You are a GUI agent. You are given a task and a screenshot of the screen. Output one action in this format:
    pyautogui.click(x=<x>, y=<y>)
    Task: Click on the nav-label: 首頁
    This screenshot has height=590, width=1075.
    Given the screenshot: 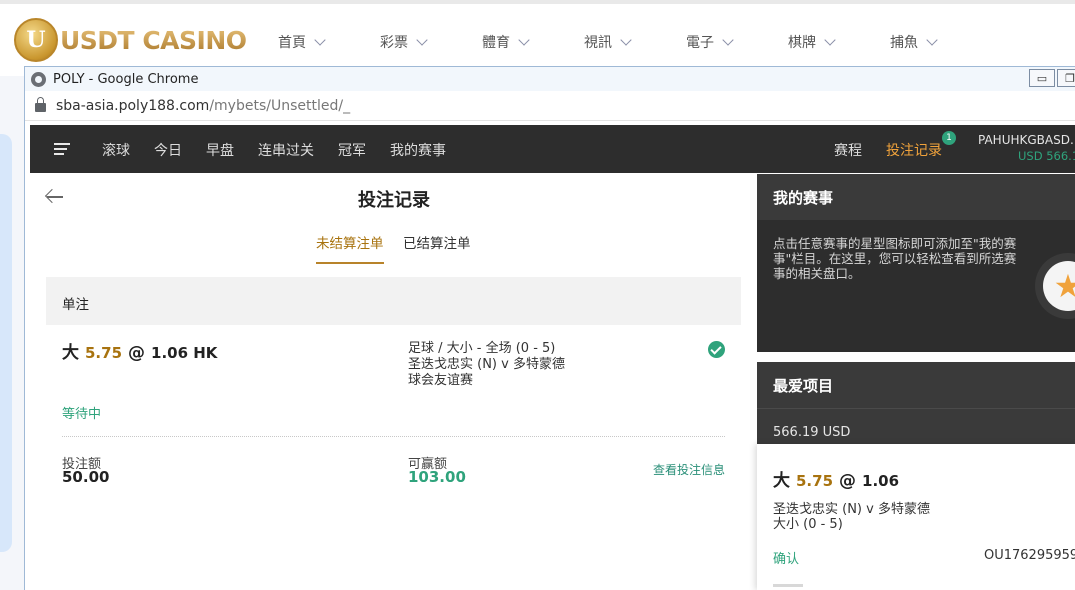 What is the action you would take?
    pyautogui.click(x=292, y=43)
    